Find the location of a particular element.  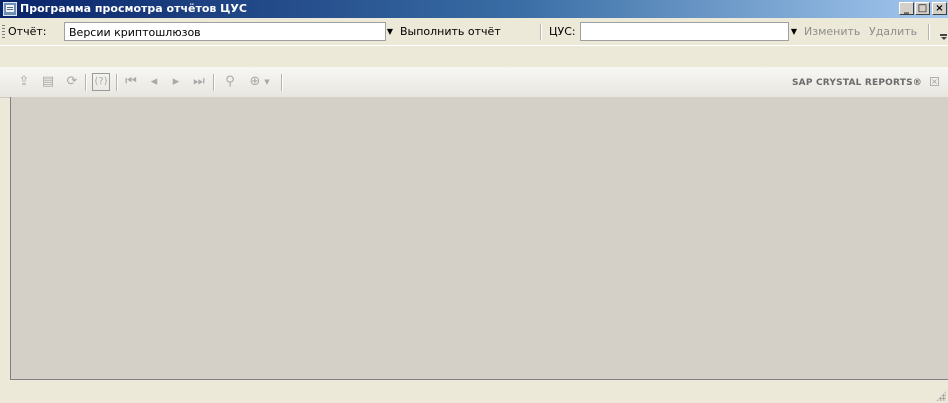

zoom-dropdown-icon: ▼ is located at coordinates (267, 82).